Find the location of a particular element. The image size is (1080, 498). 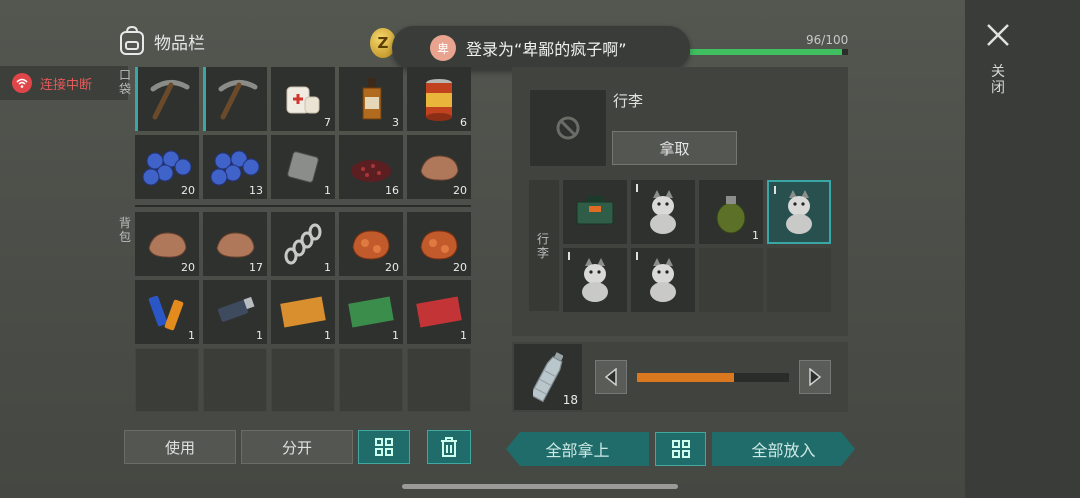

take-button: 拿取 is located at coordinates (674, 148).